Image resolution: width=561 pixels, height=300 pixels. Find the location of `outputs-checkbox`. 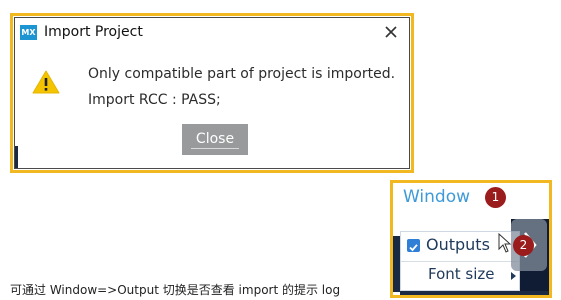

outputs-checkbox is located at coordinates (413, 245).